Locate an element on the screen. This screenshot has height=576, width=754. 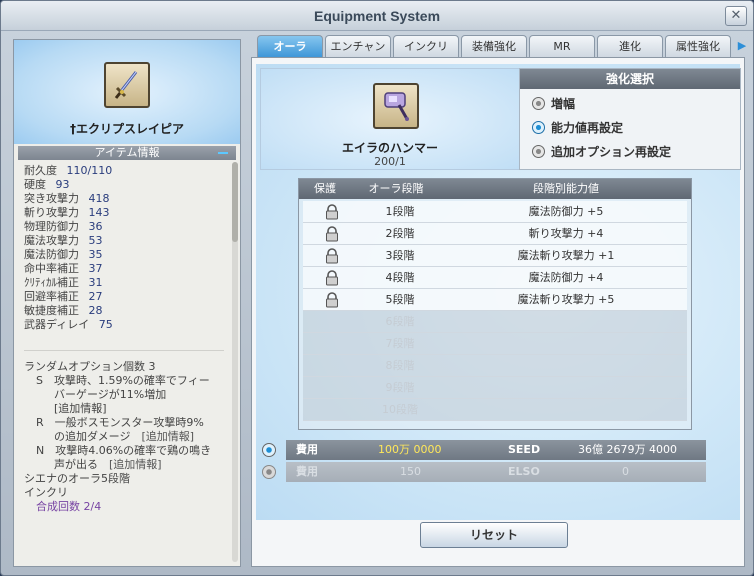
window-title: Equipment System is located at coordinates (377, 16).